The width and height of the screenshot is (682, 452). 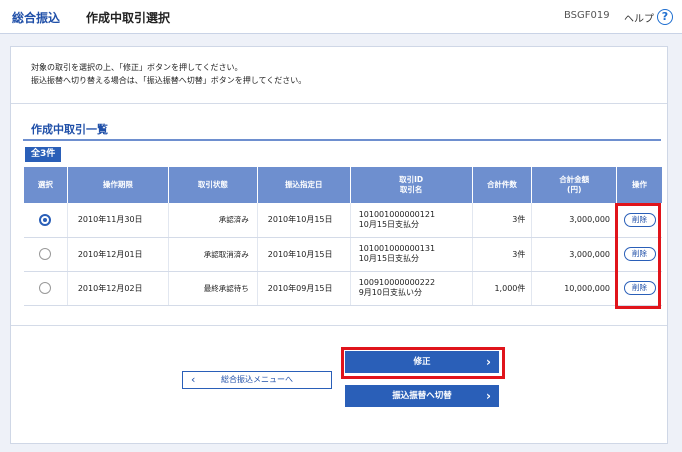 What do you see at coordinates (36, 18) in the screenshot?
I see `section-title: 総合振込` at bounding box center [36, 18].